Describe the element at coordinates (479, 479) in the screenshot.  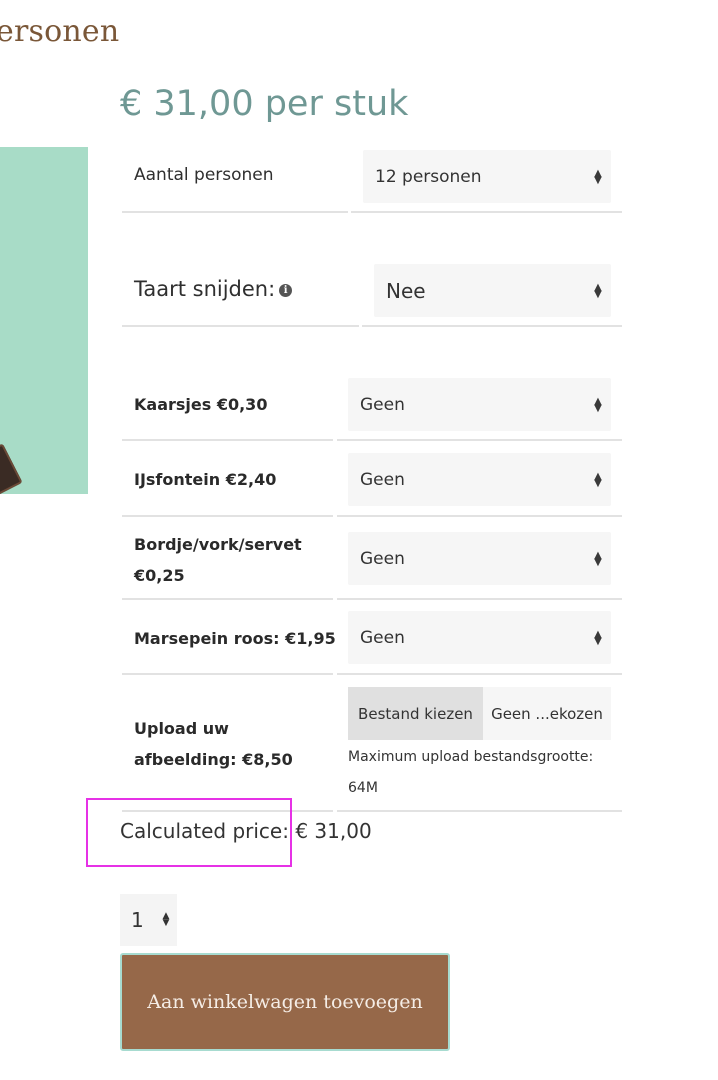
I see `ijsfontein-select: Geen ▲ ▼` at that location.